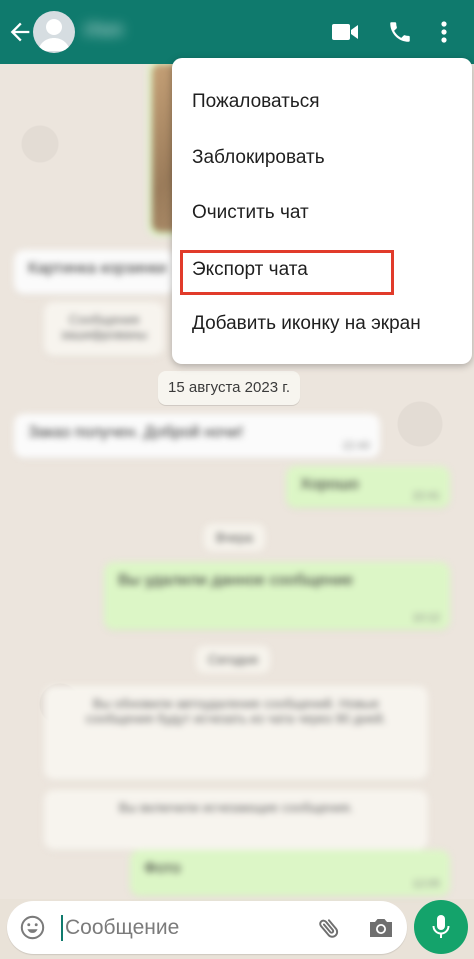 The width and height of the screenshot is (474, 959). Describe the element at coordinates (444, 32) in the screenshot. I see `more-vertical-icon` at that location.